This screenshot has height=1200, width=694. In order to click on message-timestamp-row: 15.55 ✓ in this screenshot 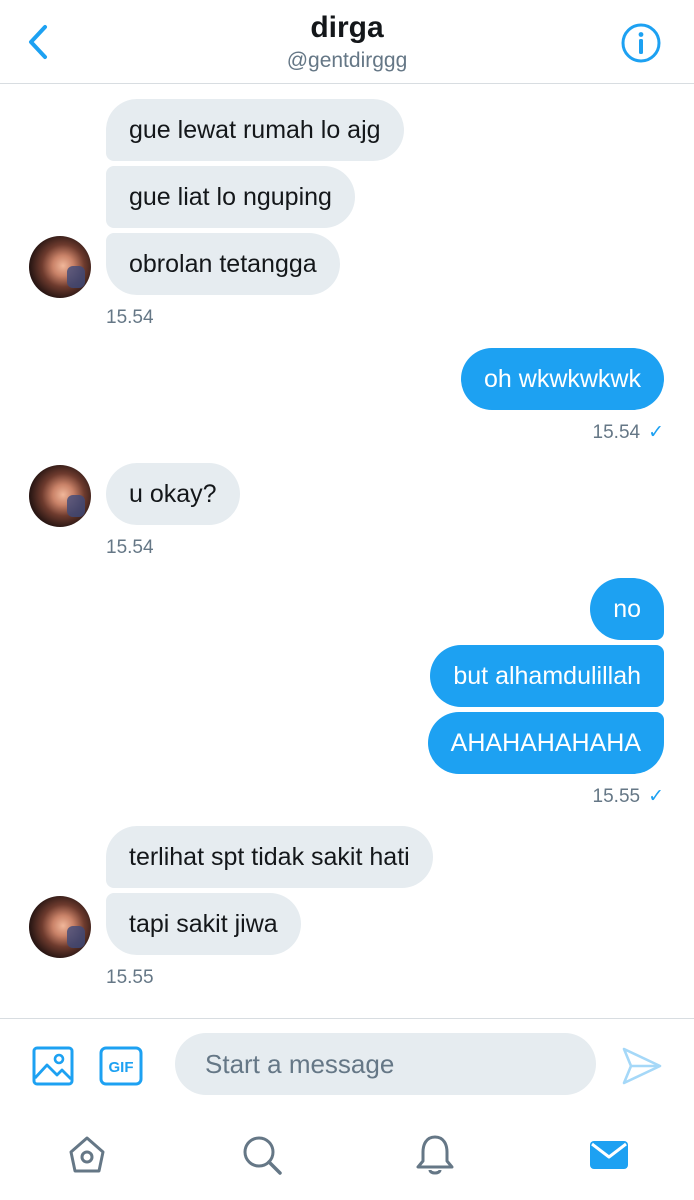, I will do `click(628, 797)`.